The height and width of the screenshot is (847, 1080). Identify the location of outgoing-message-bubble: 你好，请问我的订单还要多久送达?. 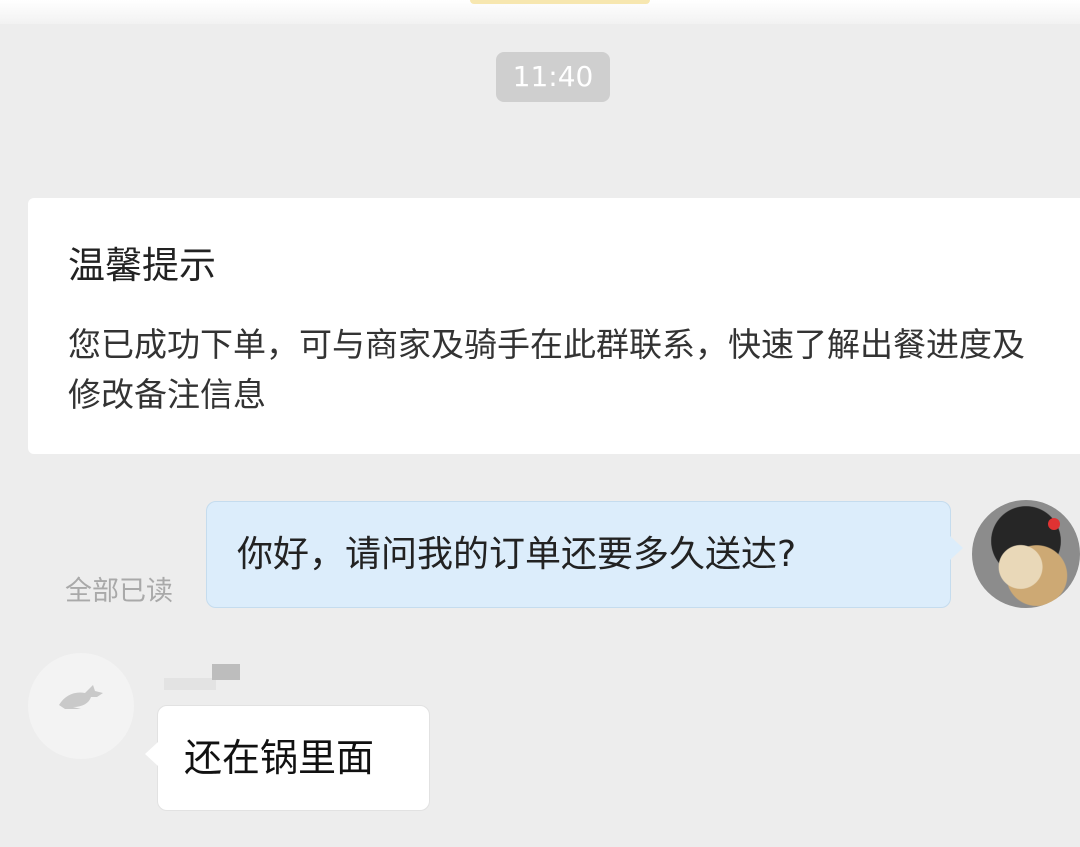
(584, 554).